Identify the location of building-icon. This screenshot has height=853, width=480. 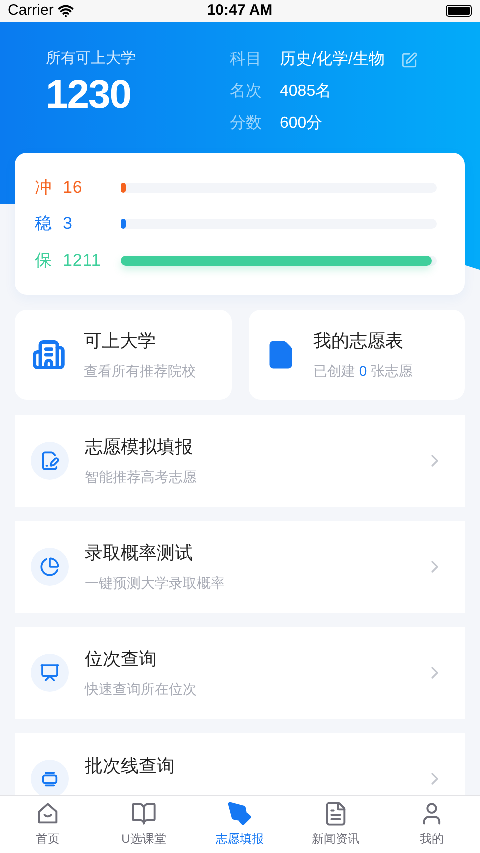
(49, 355).